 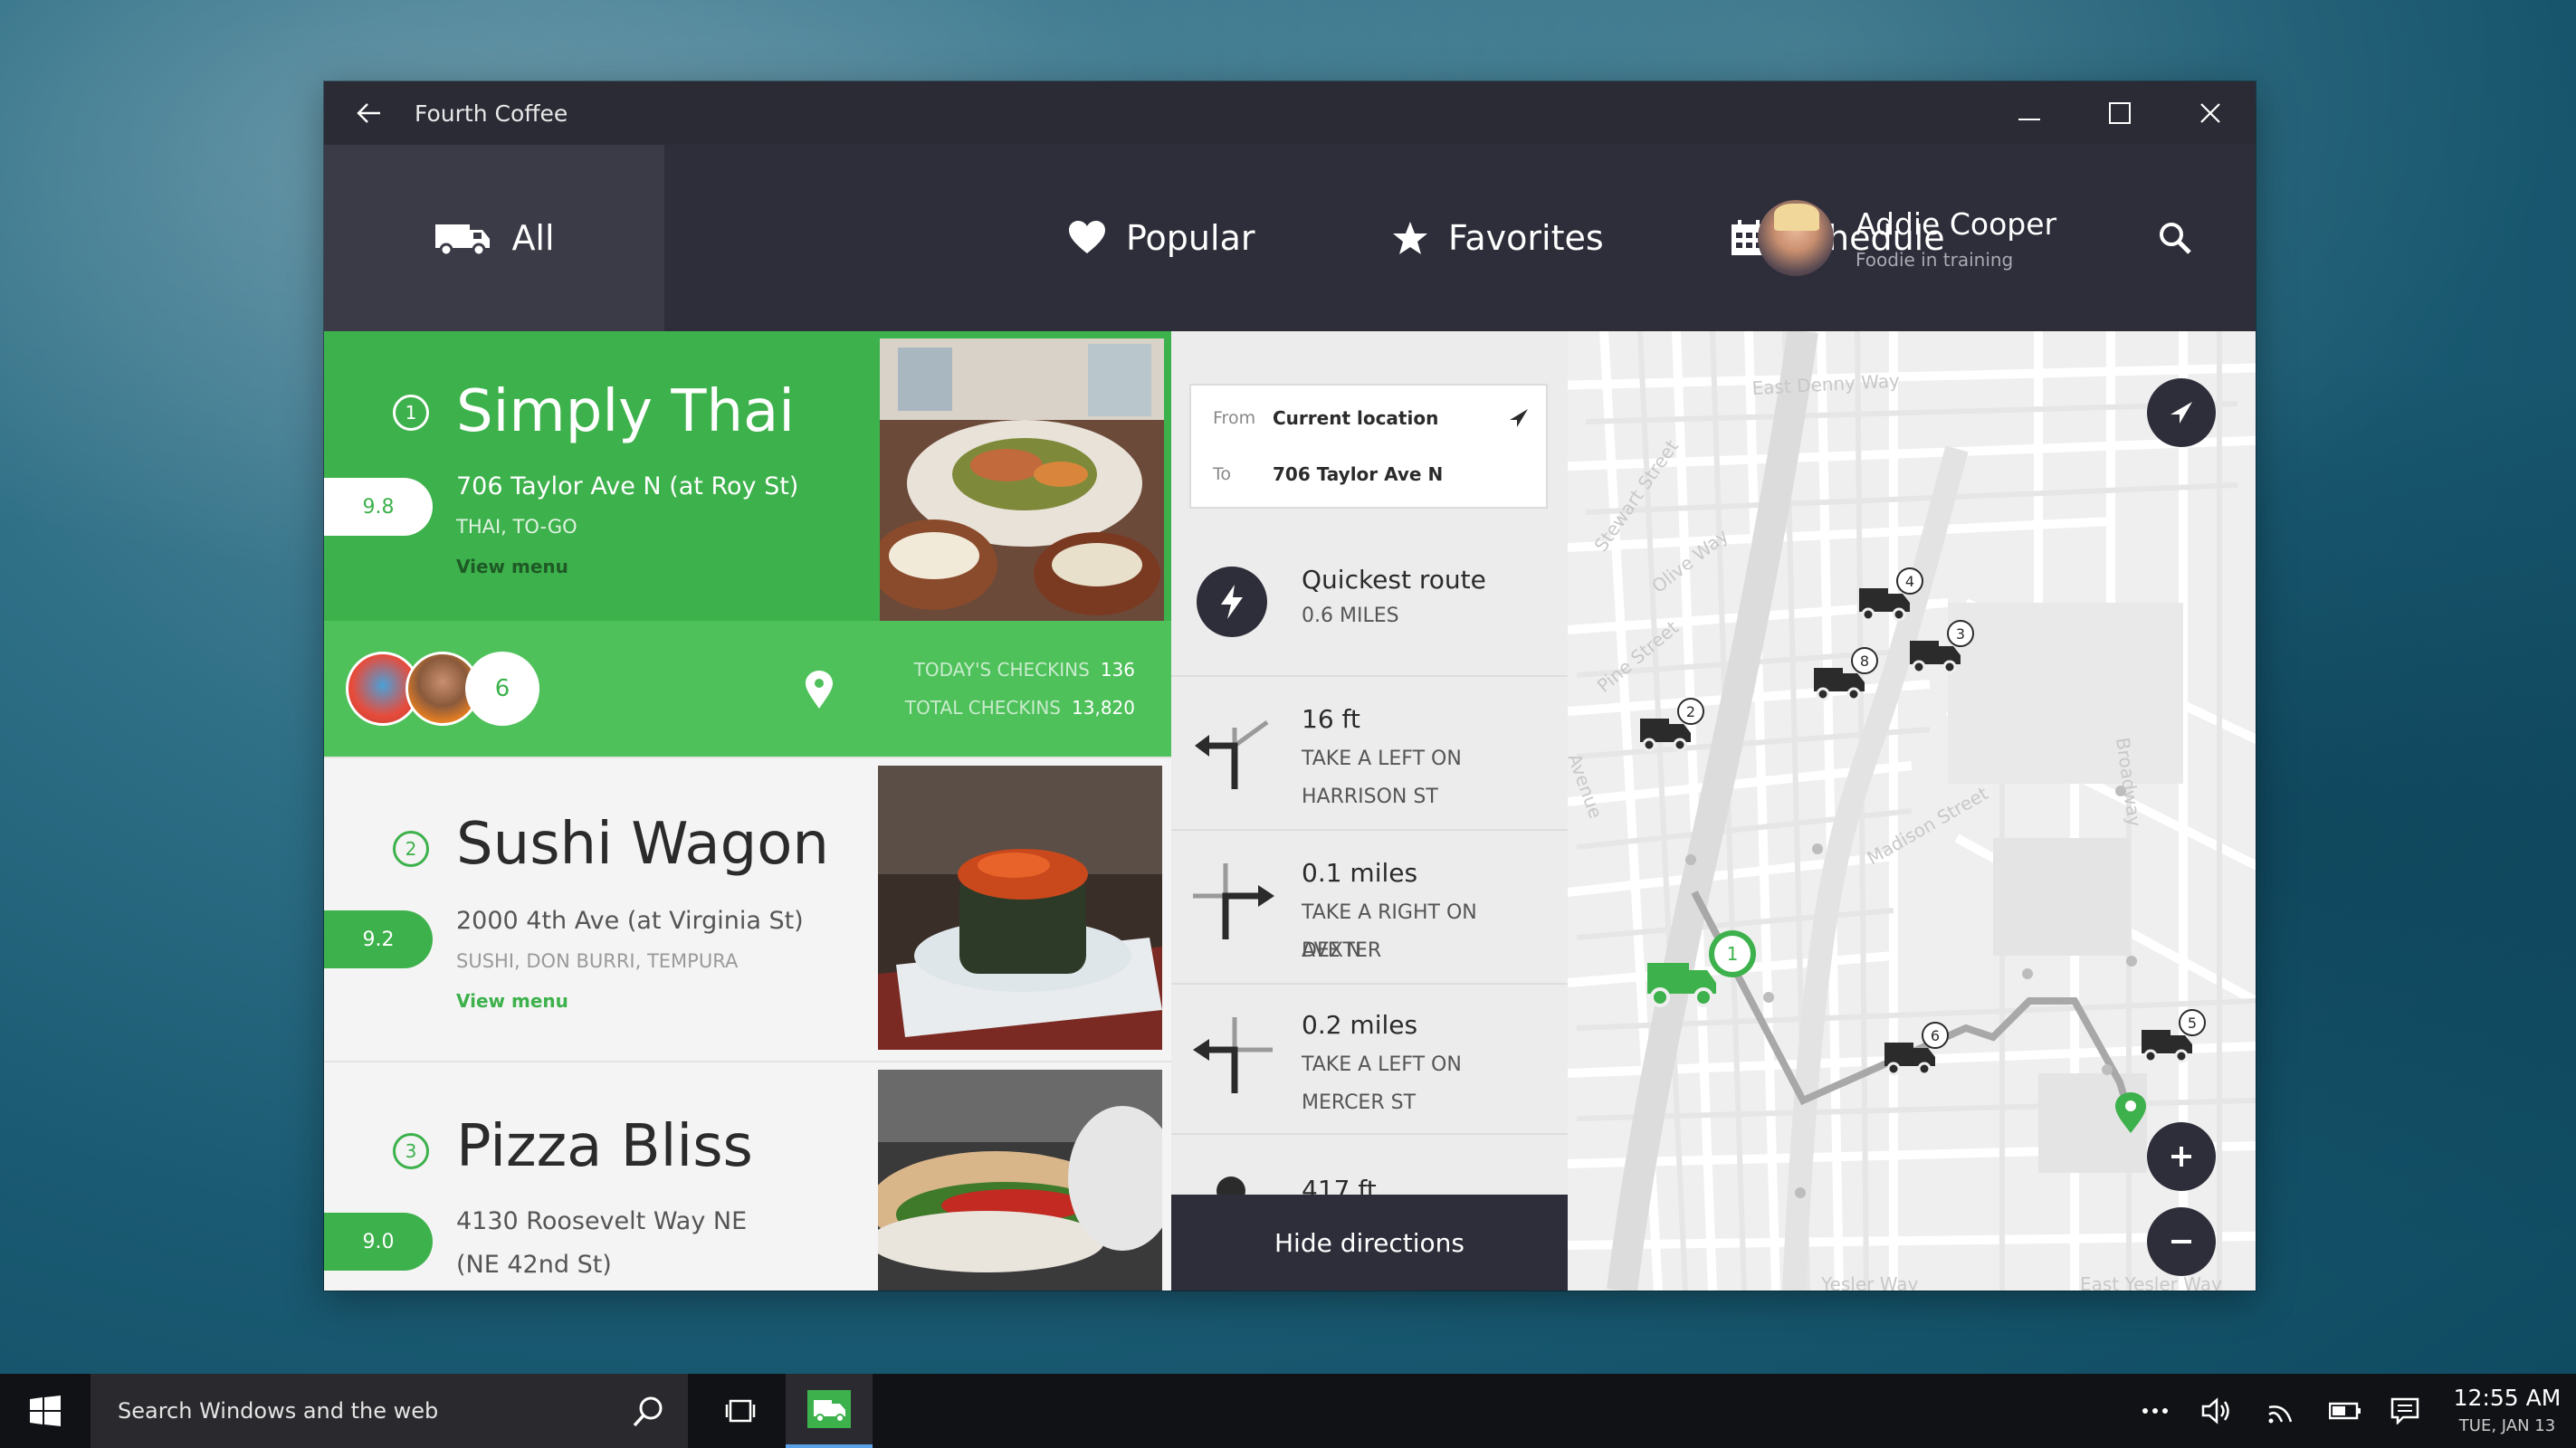 I want to click on start-button, so click(x=45, y=1411).